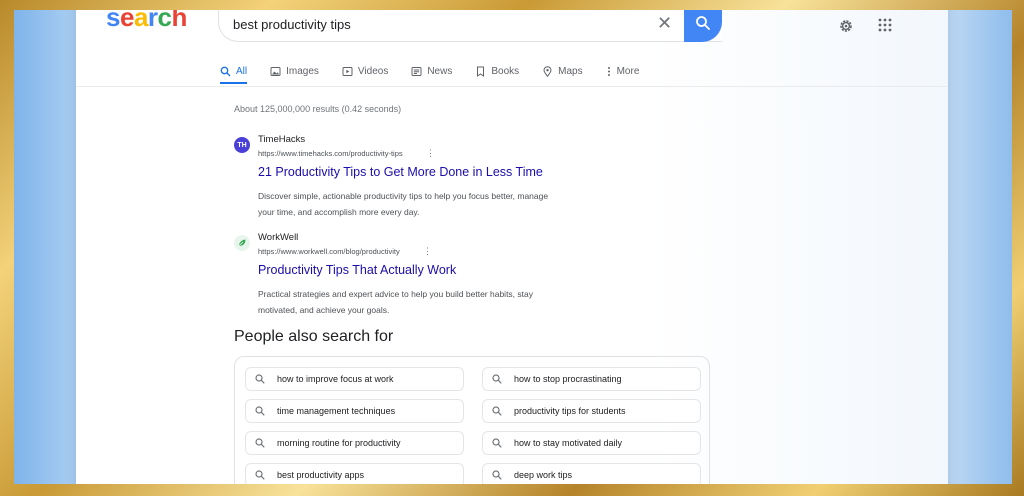 The width and height of the screenshot is (1024, 496). I want to click on timehacks-favicon: TH, so click(242, 145).